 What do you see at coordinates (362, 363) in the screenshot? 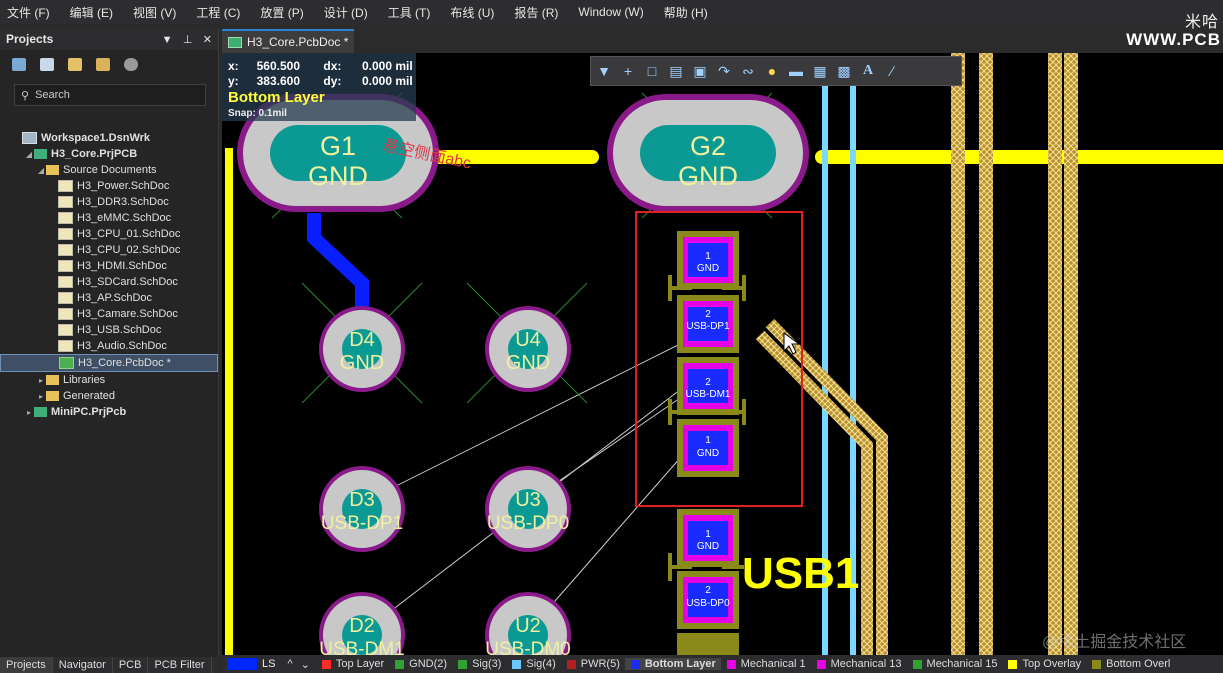
I see `d4-net: GND` at bounding box center [362, 363].